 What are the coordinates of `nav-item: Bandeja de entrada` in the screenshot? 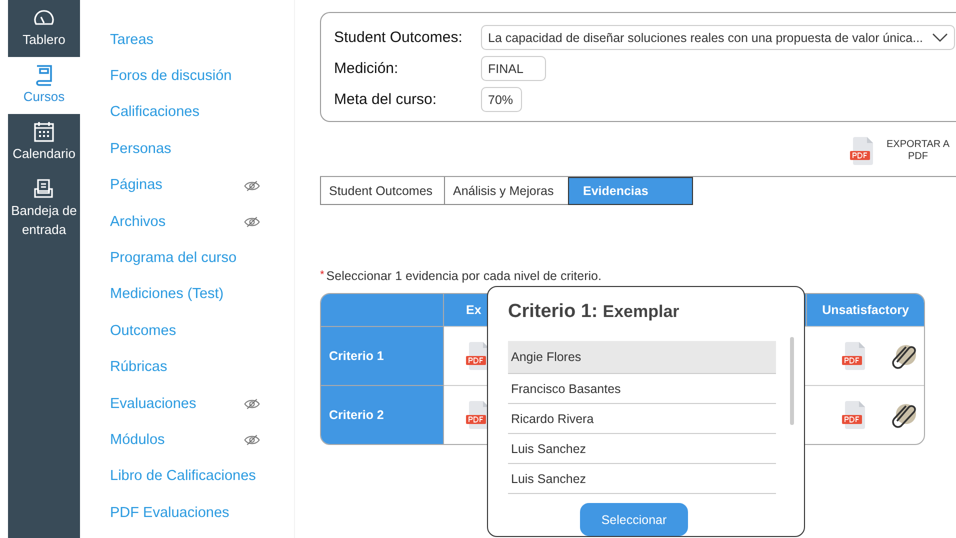 It's located at (44, 209).